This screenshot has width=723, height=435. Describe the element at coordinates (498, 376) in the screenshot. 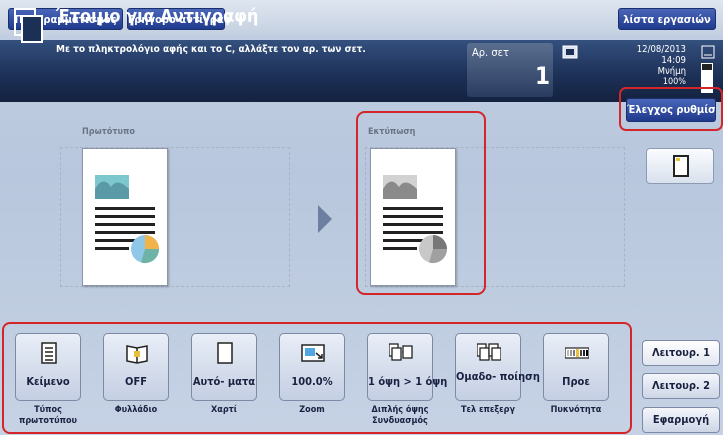

I see `finishing-value: Ομαδο- ποίηση` at that location.